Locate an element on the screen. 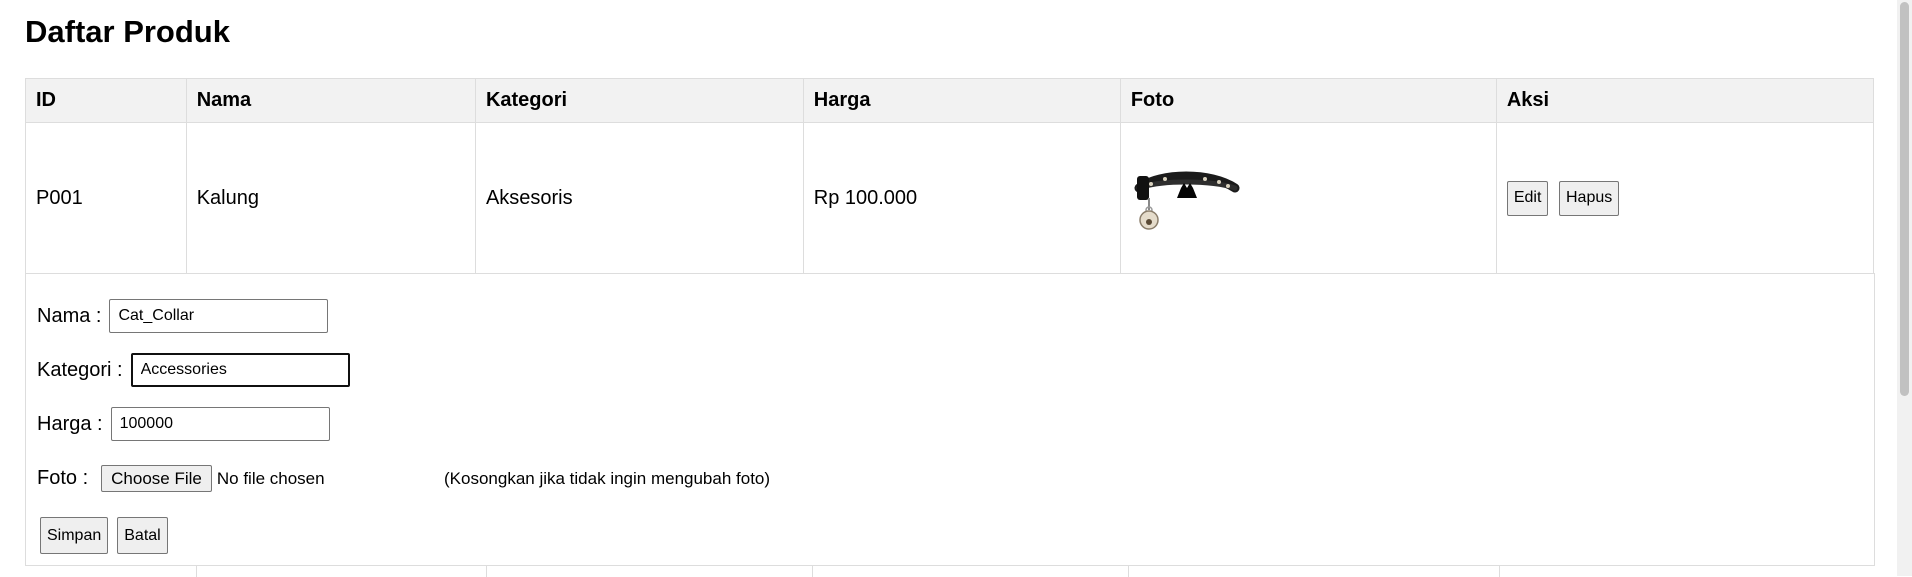 The width and height of the screenshot is (1912, 577). nama-row: Nama : is located at coordinates (183, 316).